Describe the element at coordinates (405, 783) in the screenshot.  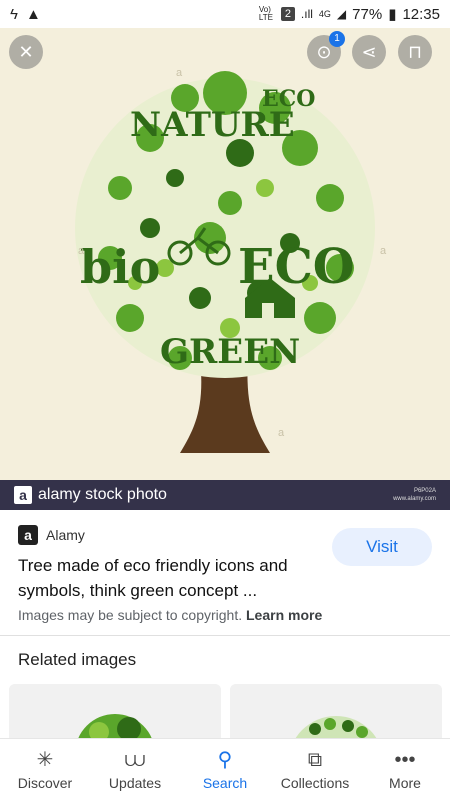
I see `nav-label: More` at that location.